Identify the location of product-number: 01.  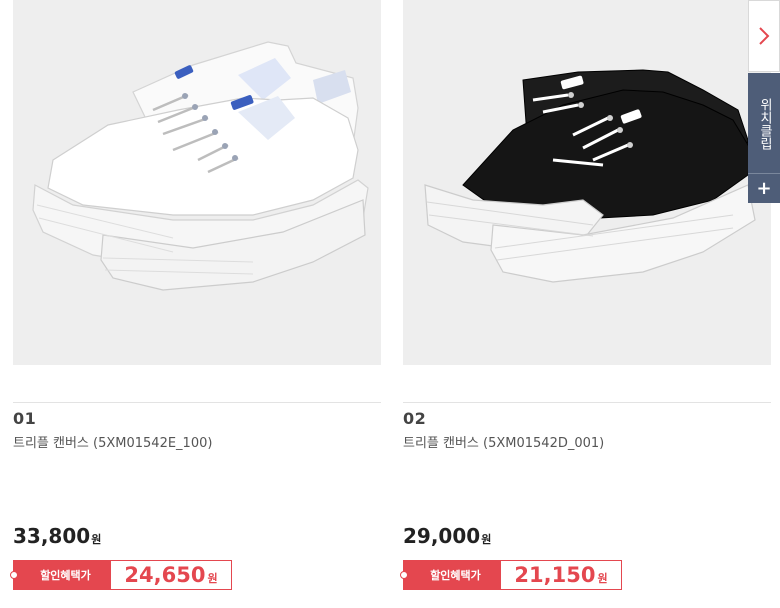
(25, 418).